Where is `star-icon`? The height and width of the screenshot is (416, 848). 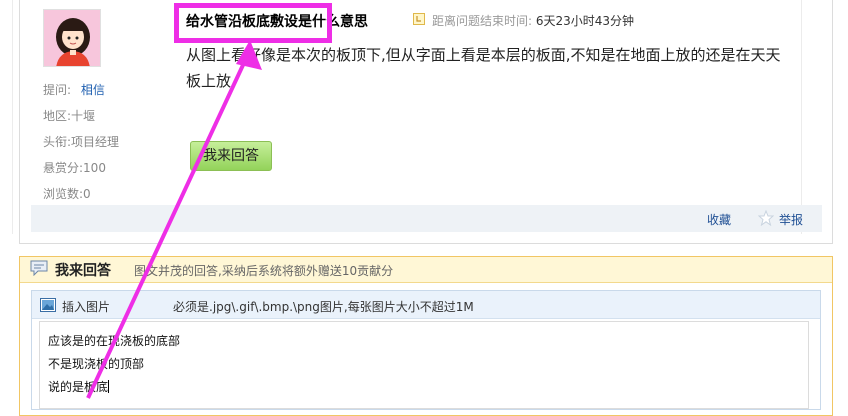 star-icon is located at coordinates (766, 218).